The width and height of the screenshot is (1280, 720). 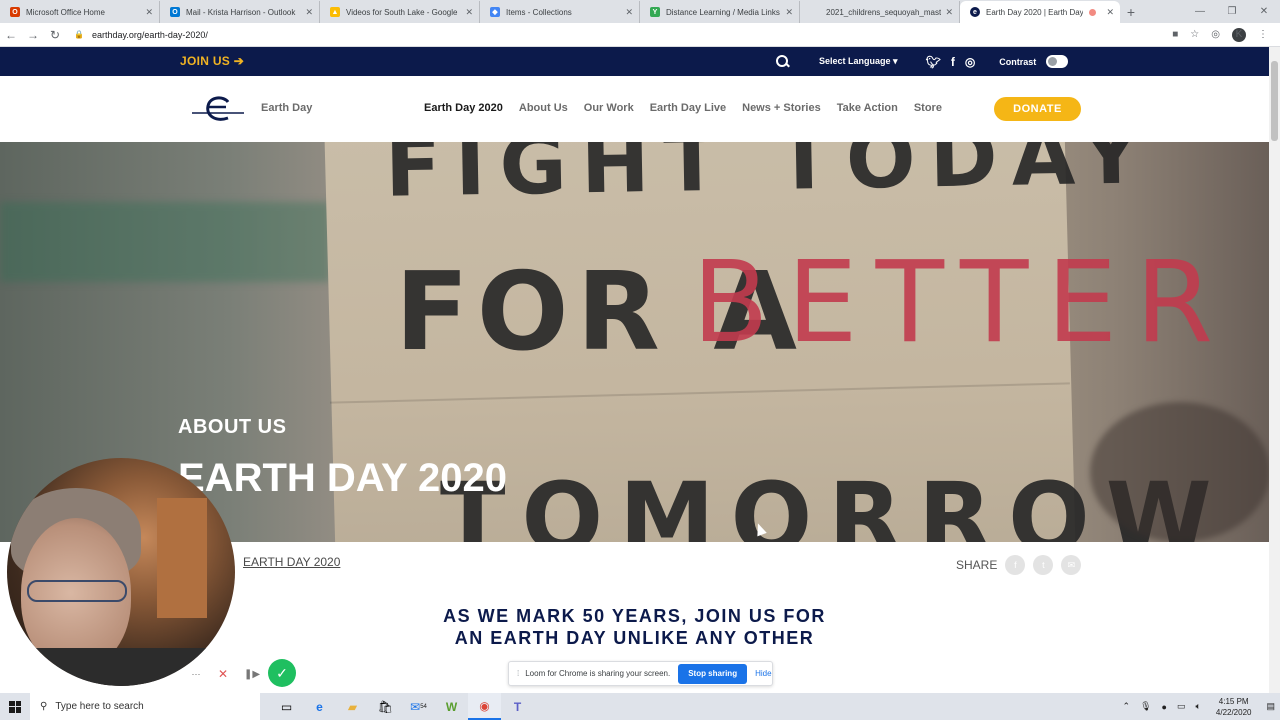 I want to click on task-view-icon: ▭, so click(x=286, y=706).